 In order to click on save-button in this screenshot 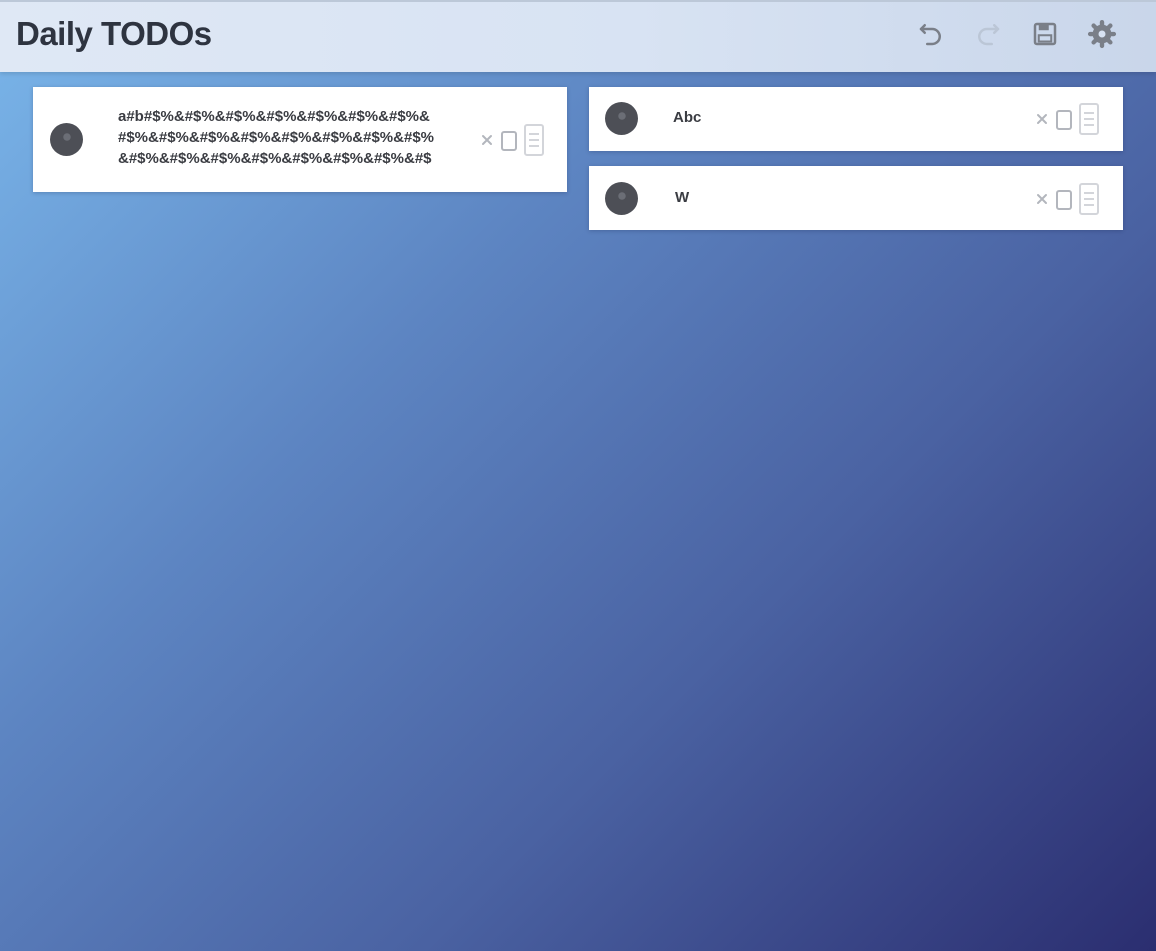, I will do `click(1045, 36)`.